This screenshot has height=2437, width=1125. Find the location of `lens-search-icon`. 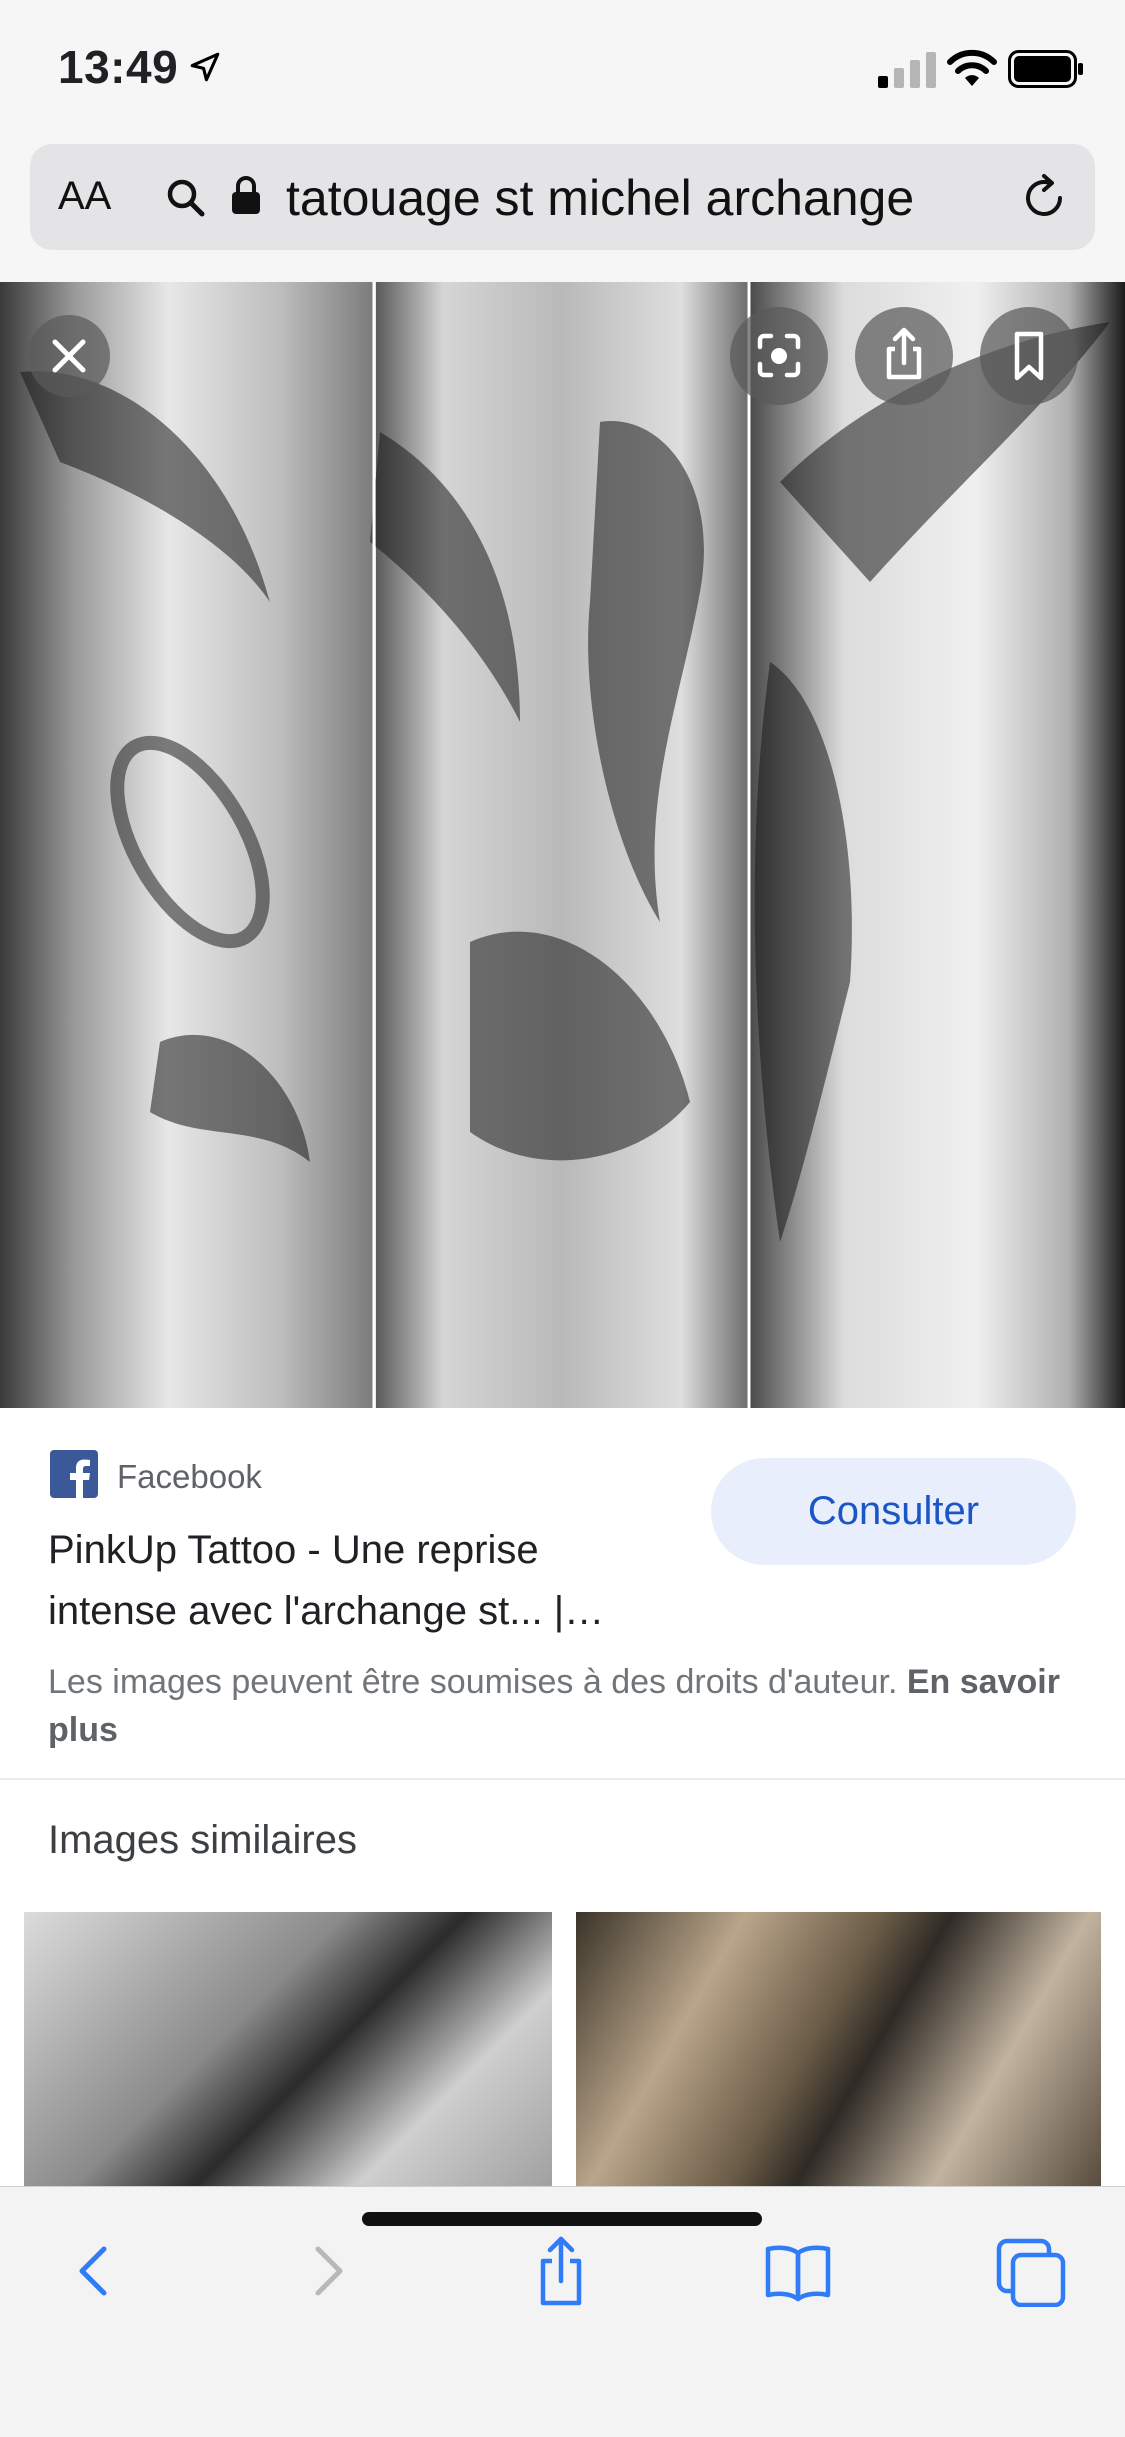

lens-search-icon is located at coordinates (779, 355).